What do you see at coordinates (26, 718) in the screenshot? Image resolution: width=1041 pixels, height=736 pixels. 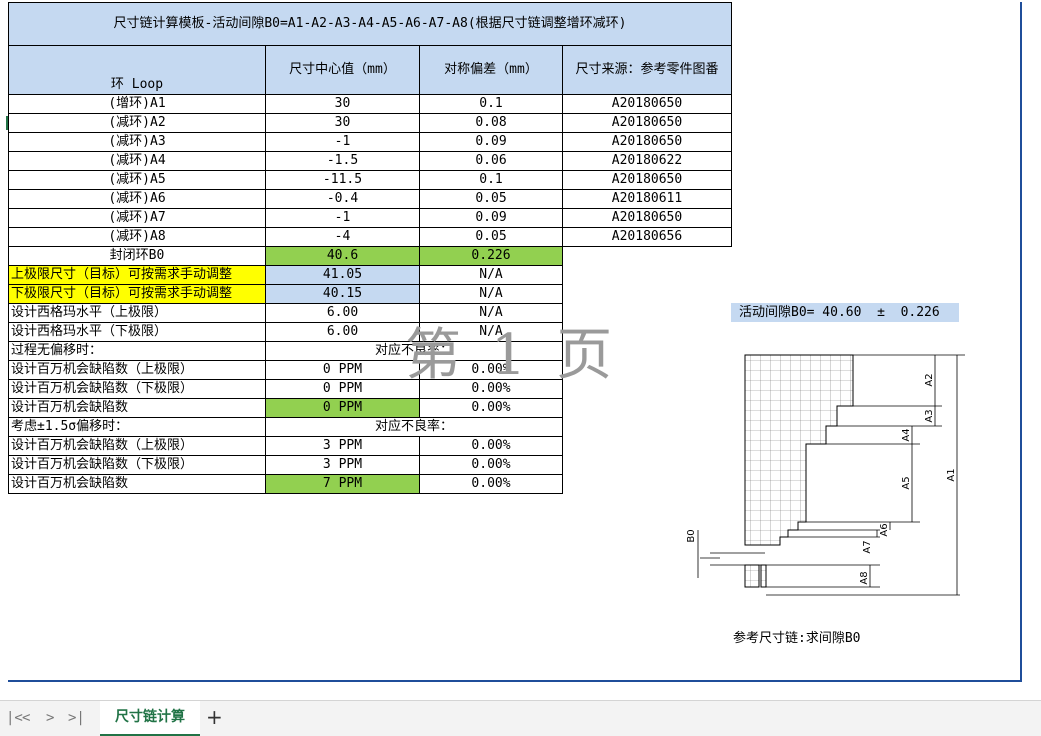 I see `prev-sheet-button: <` at bounding box center [26, 718].